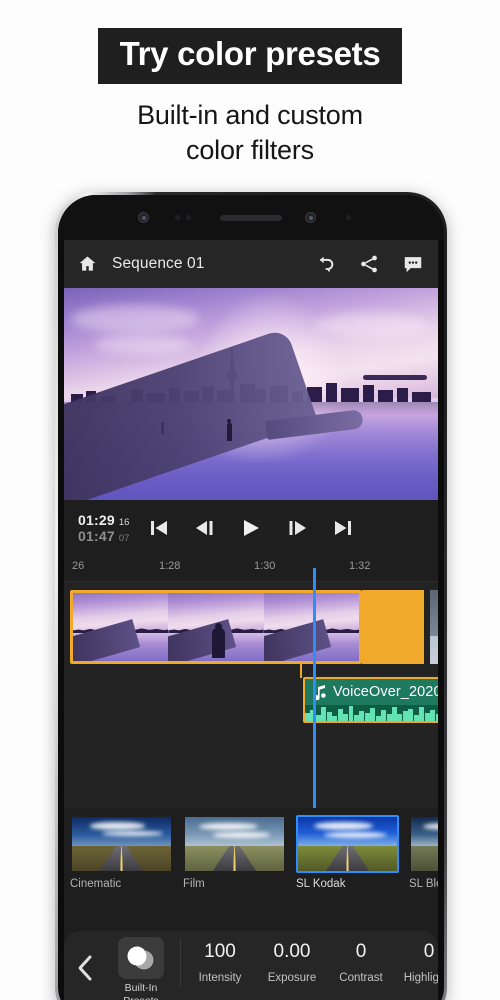  I want to click on comment-icon, so click(413, 264).